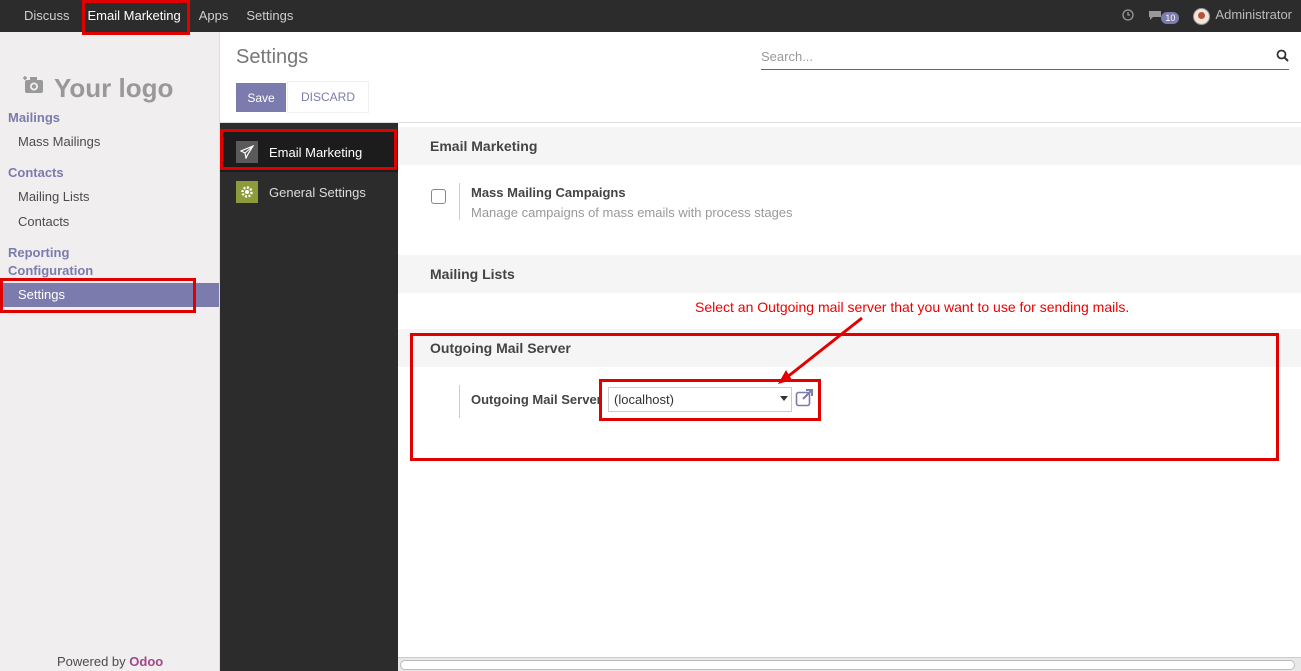 The width and height of the screenshot is (1301, 671). What do you see at coordinates (247, 152) in the screenshot?
I see `paper-plane-icon` at bounding box center [247, 152].